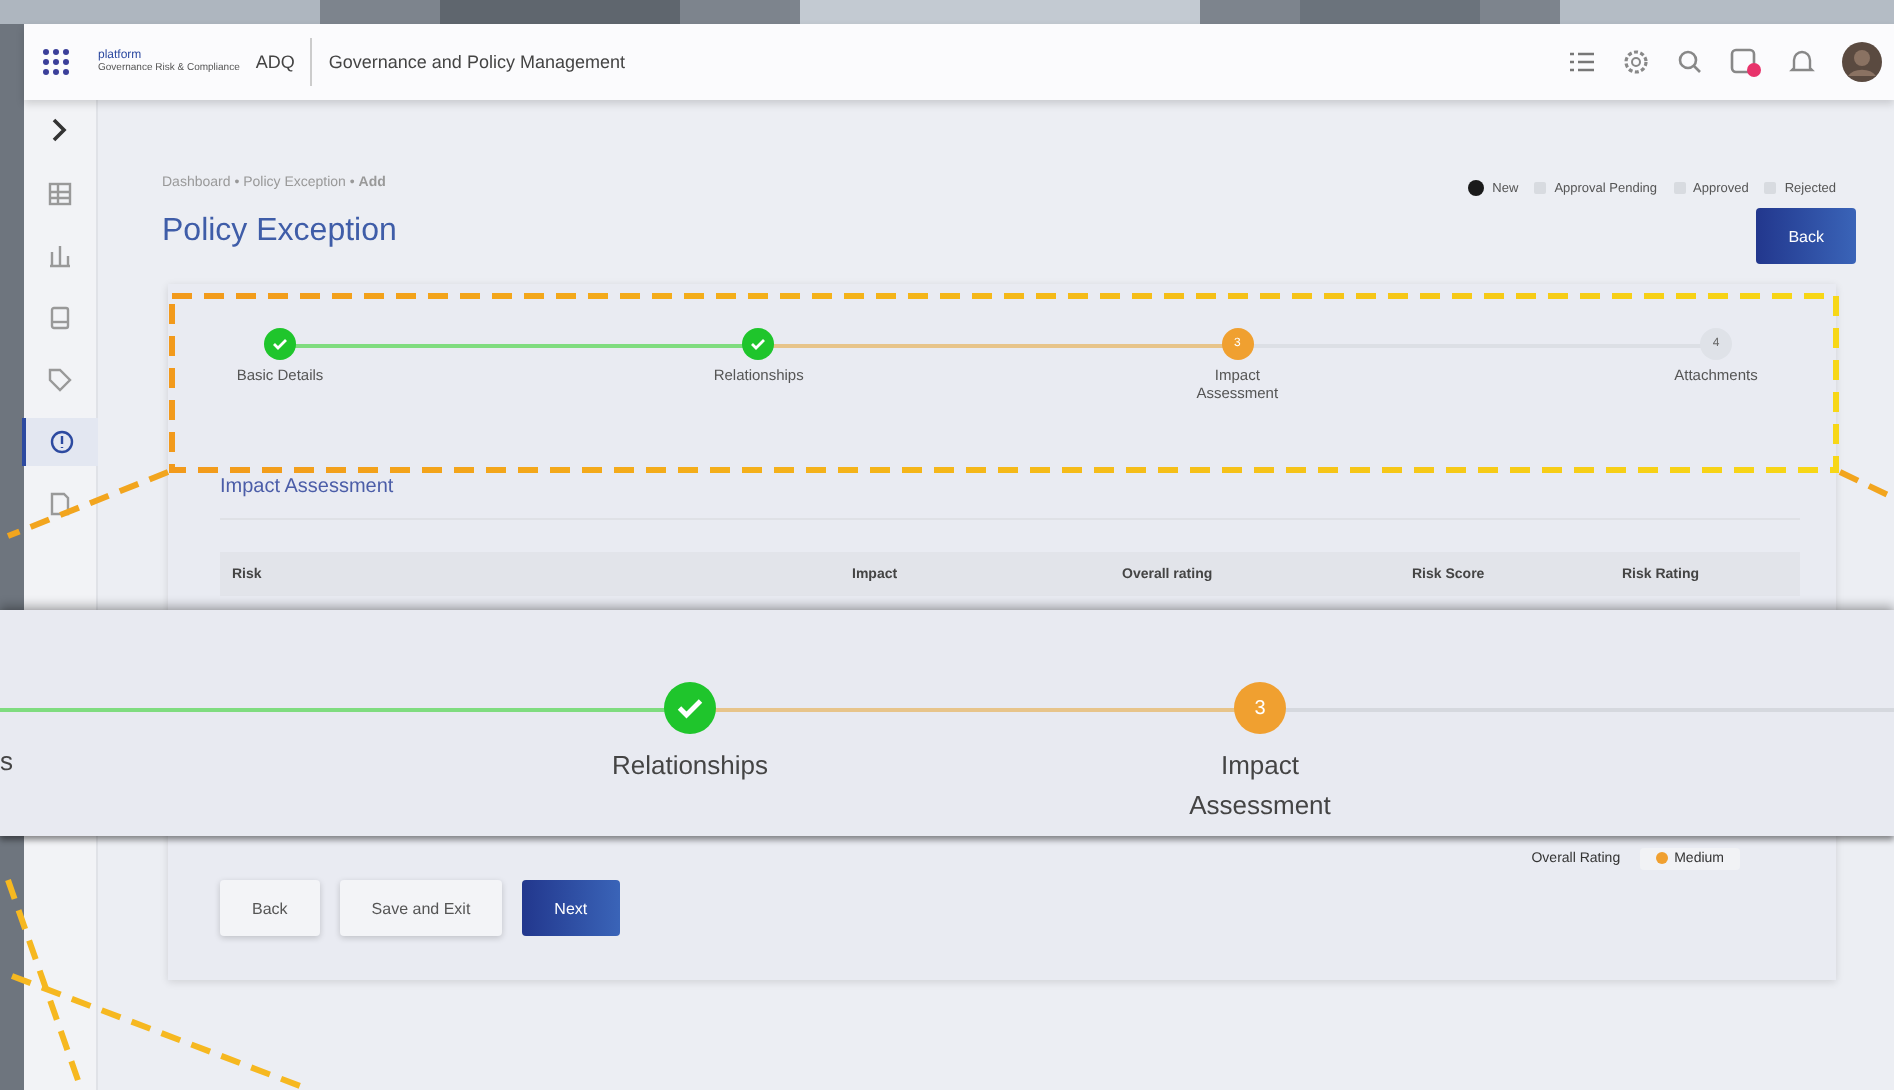  I want to click on step-label: Impact Assessment, so click(1260, 786).